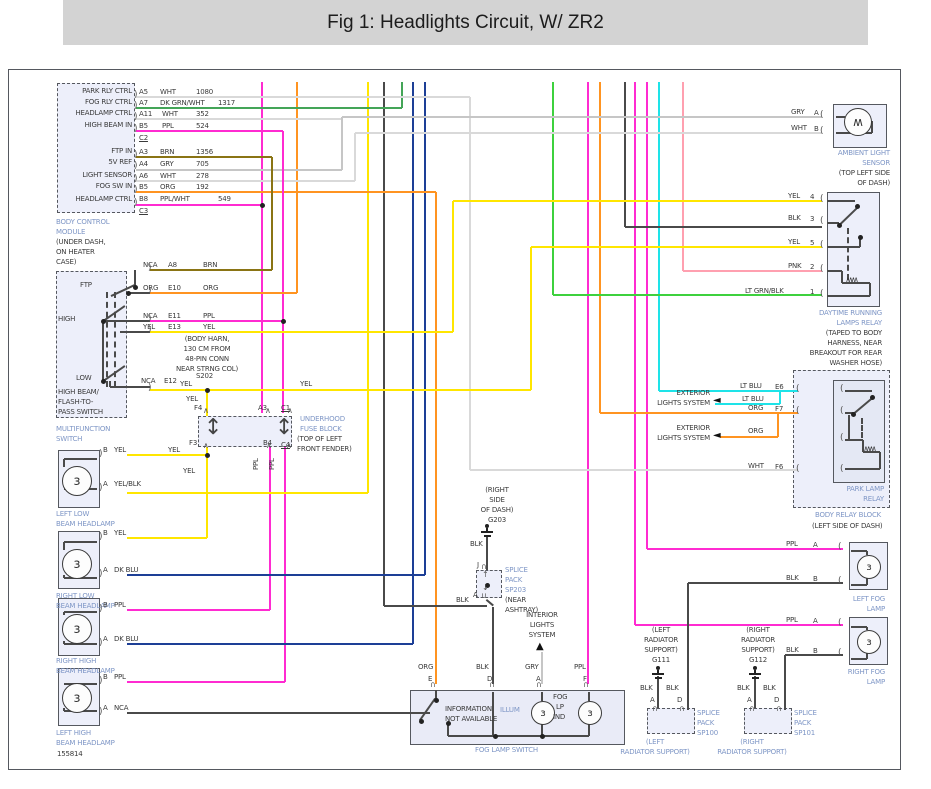 The image size is (931, 789). Describe the element at coordinates (812, 267) in the screenshot. I see `diagram-label: 2` at that location.